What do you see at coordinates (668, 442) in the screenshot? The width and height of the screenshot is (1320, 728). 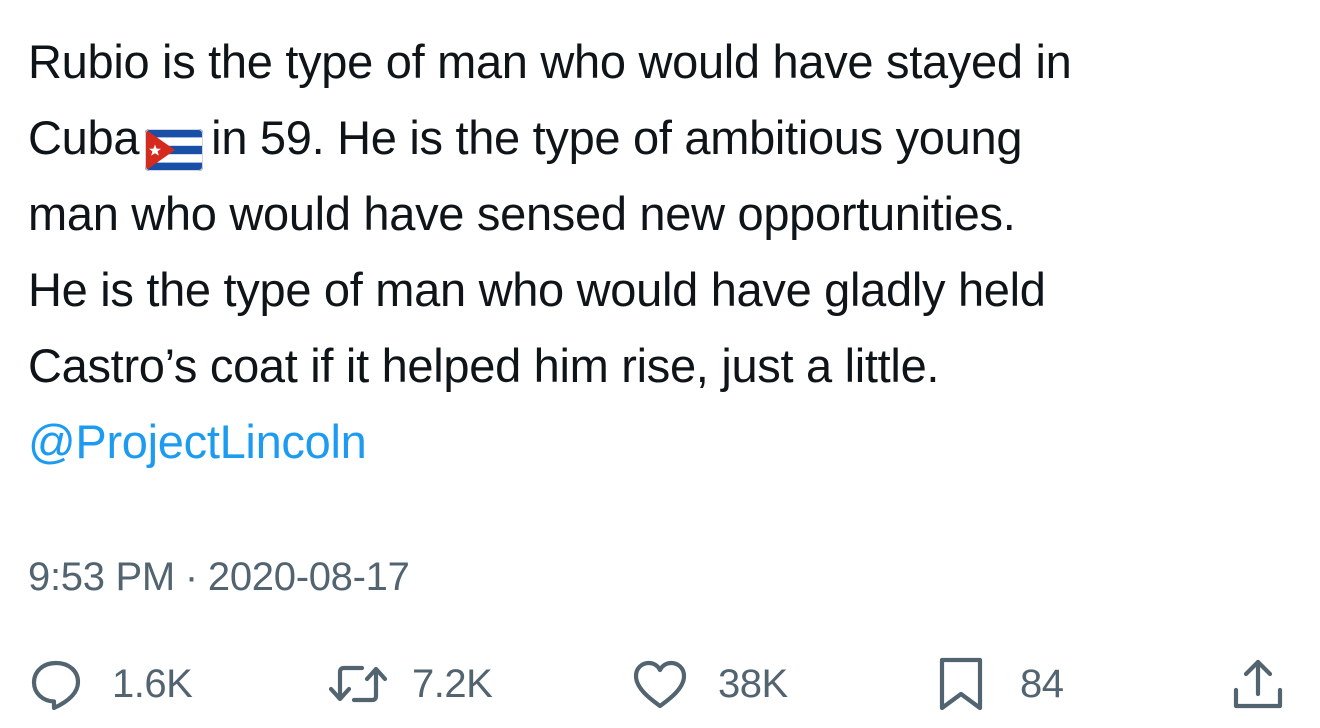 I see `mention-link-projectlincoln: @ProjectLincoln` at bounding box center [668, 442].